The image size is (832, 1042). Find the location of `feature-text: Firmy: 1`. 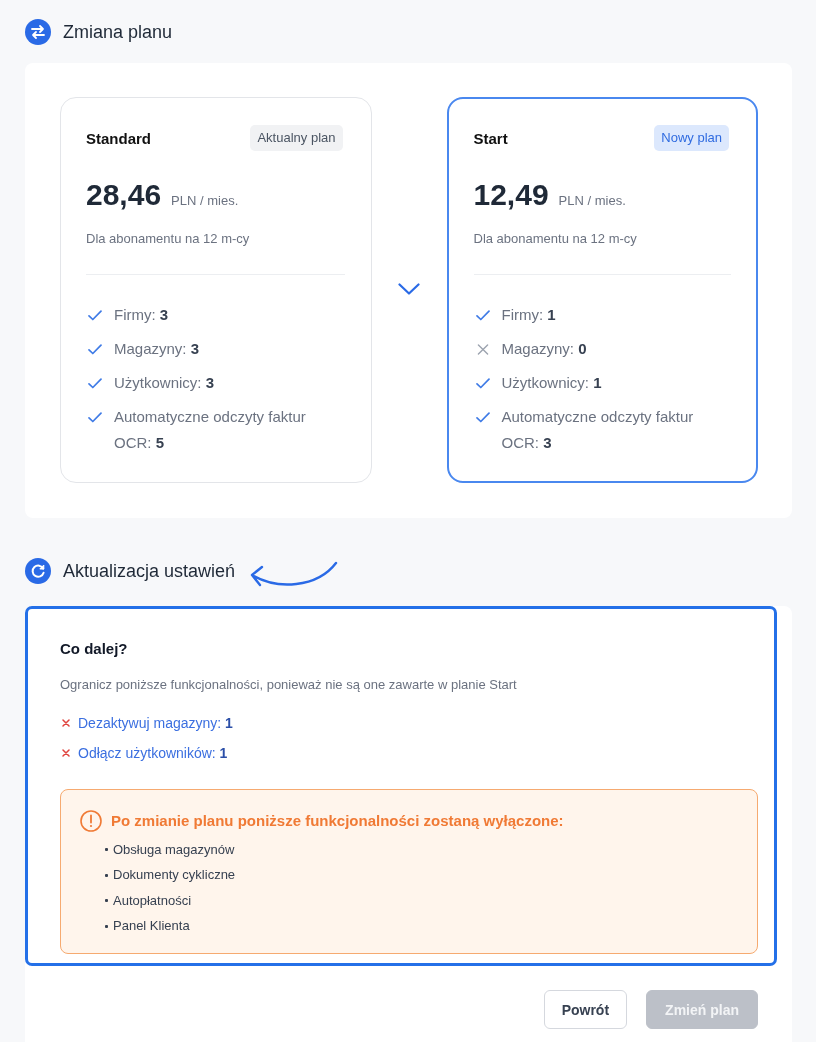

feature-text: Firmy: 1 is located at coordinates (528, 315).